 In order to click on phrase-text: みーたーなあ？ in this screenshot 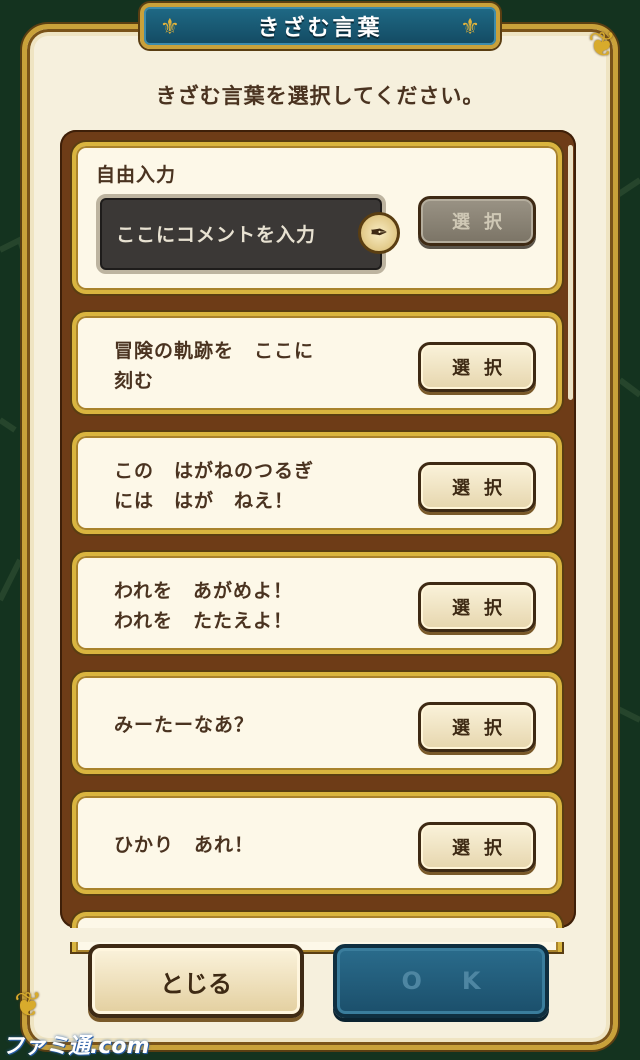, I will do `click(184, 725)`.